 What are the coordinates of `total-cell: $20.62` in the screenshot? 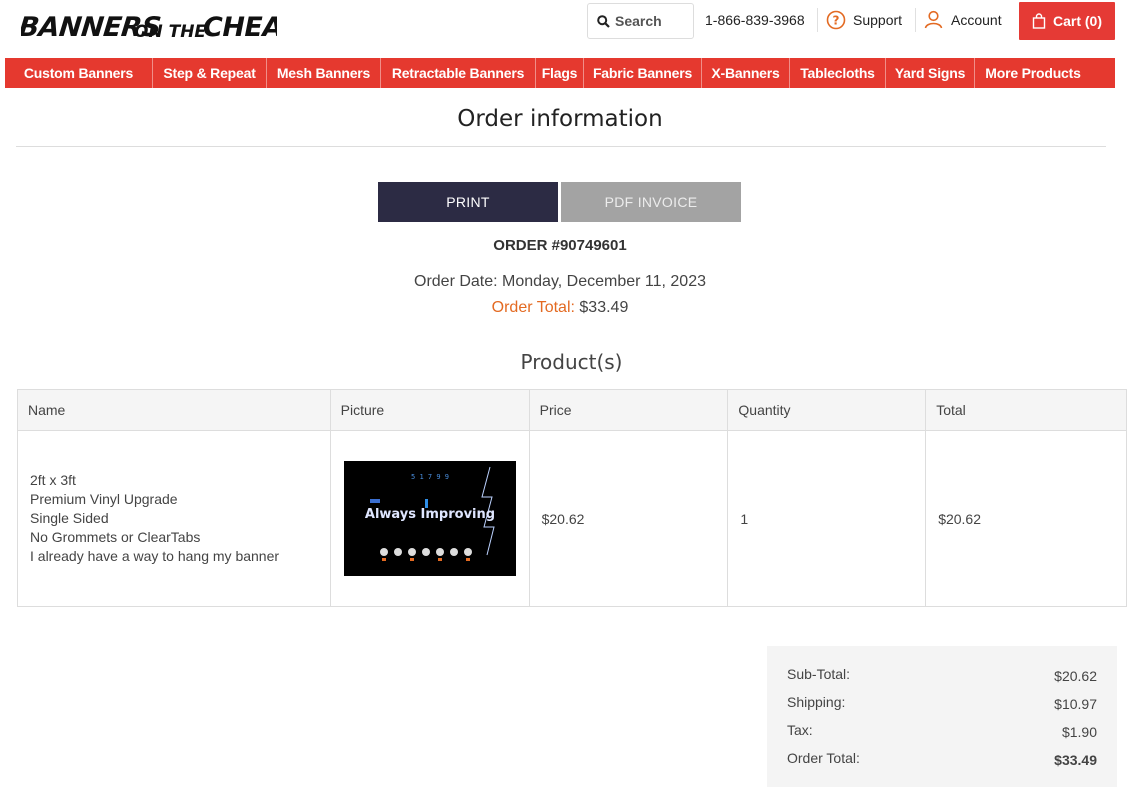 It's located at (1026, 518).